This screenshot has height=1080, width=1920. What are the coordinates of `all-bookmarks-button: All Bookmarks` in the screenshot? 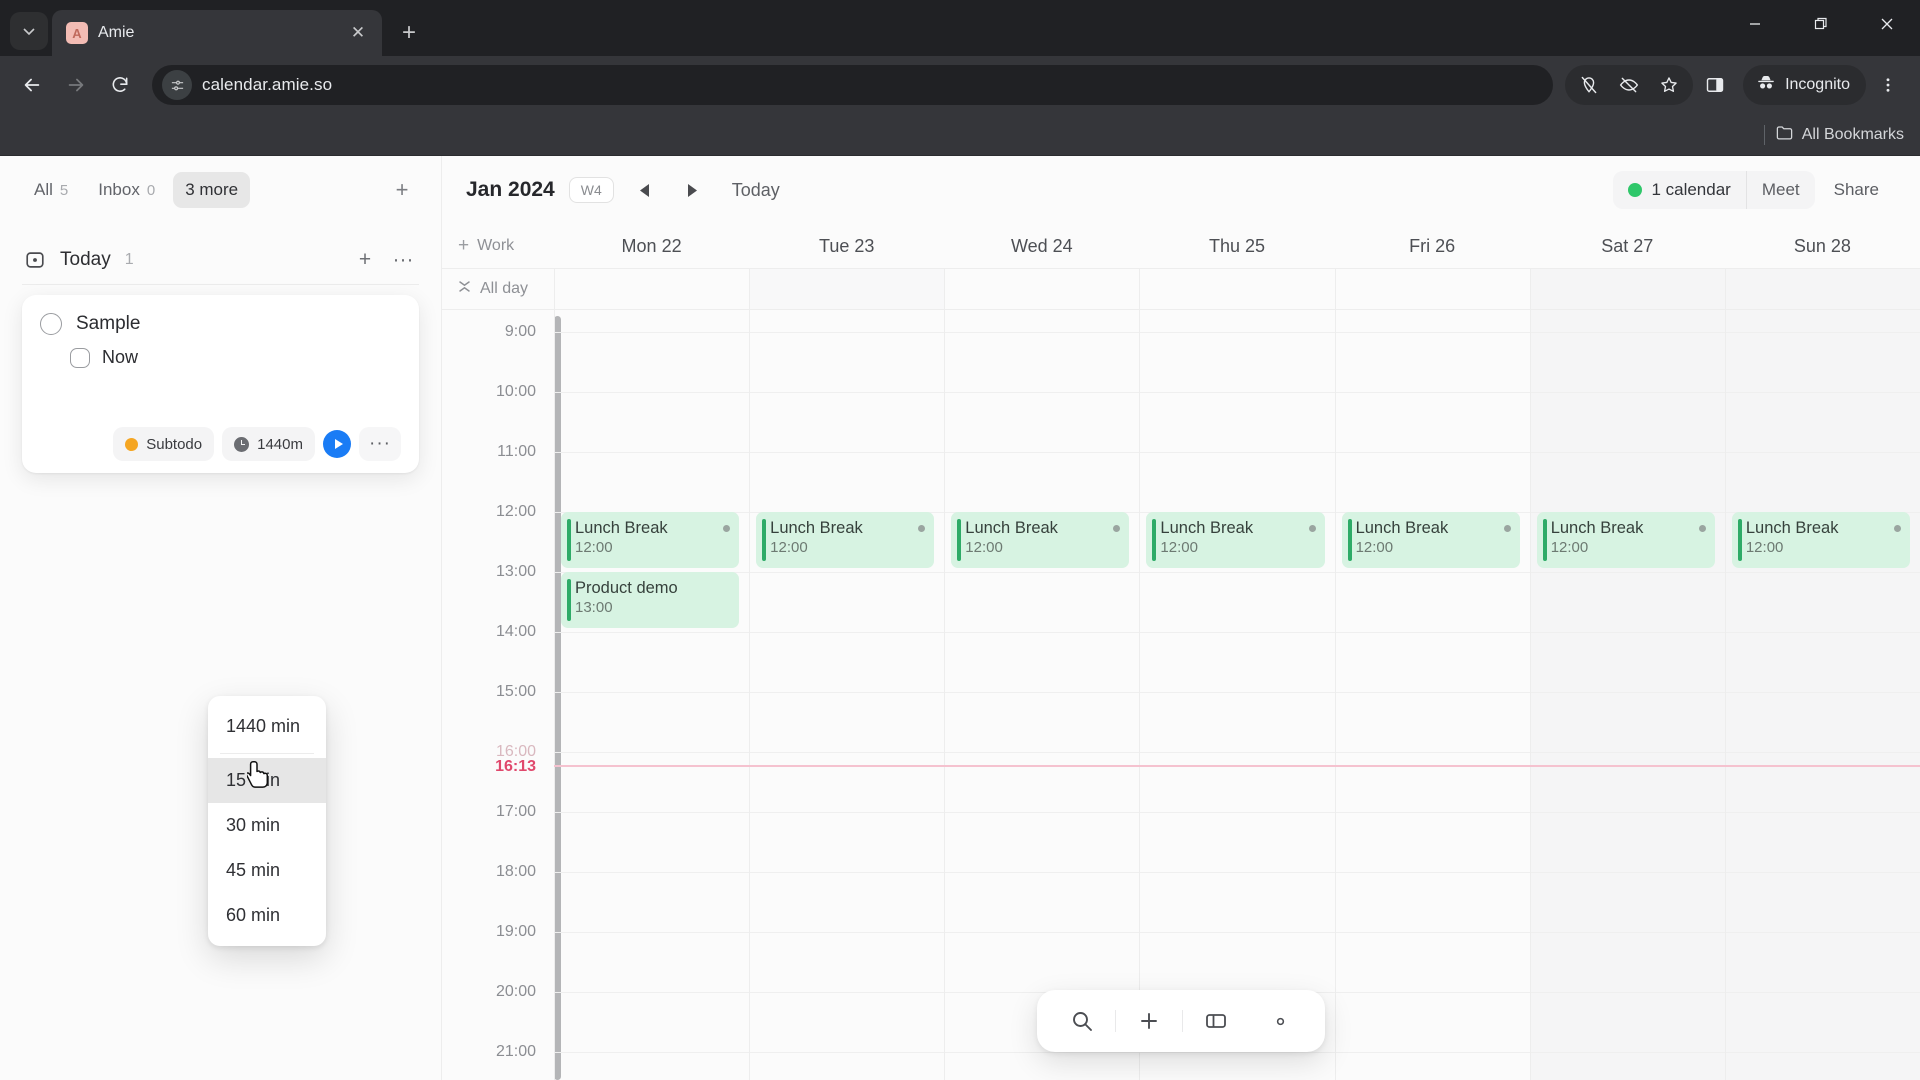 It's located at (1839, 135).